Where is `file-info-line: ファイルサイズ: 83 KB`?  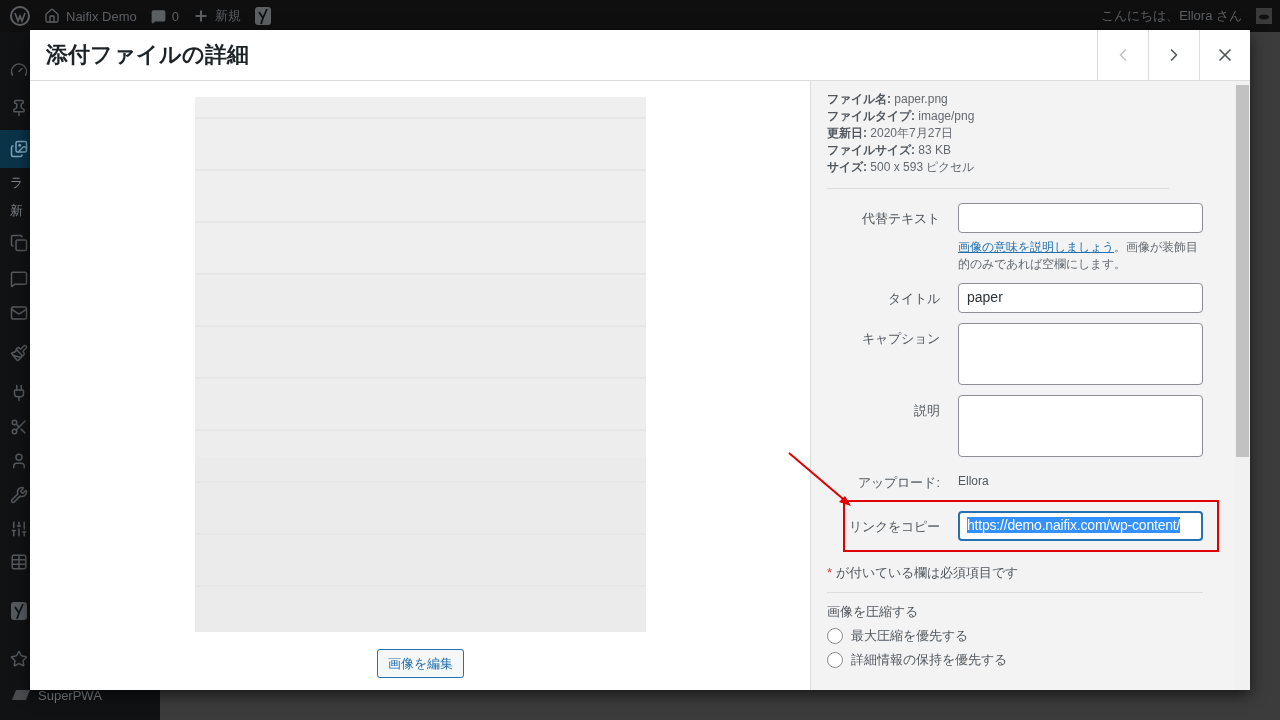 file-info-line: ファイルサイズ: 83 KB is located at coordinates (890, 150).